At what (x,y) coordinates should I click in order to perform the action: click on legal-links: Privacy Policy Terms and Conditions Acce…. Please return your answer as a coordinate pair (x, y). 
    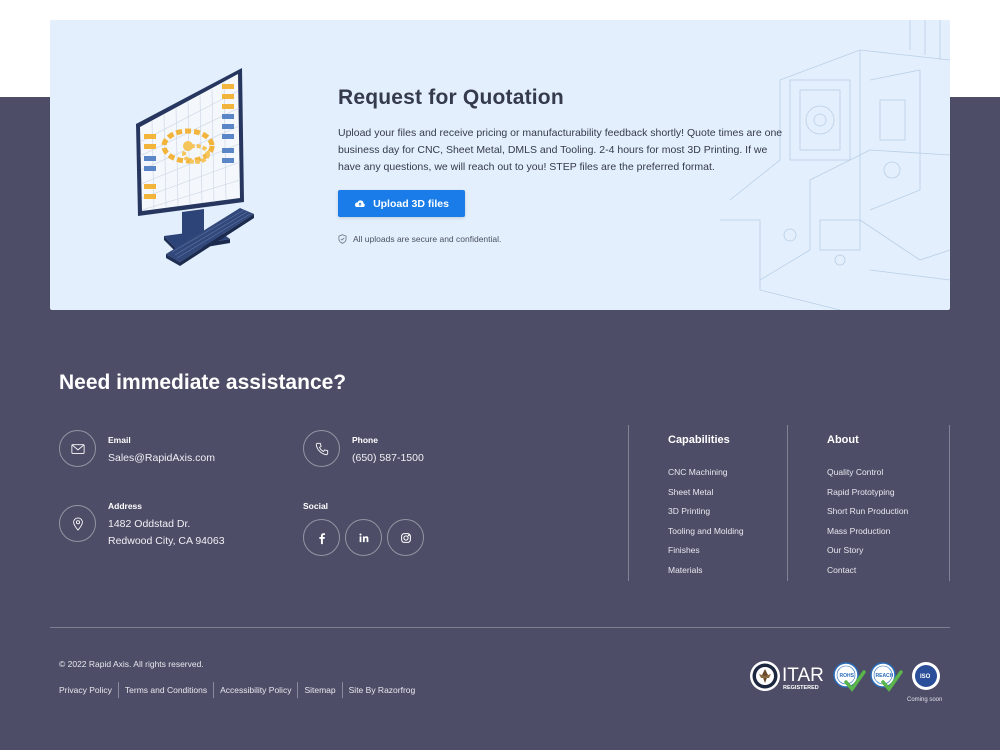
    Looking at the image, I should click on (240, 690).